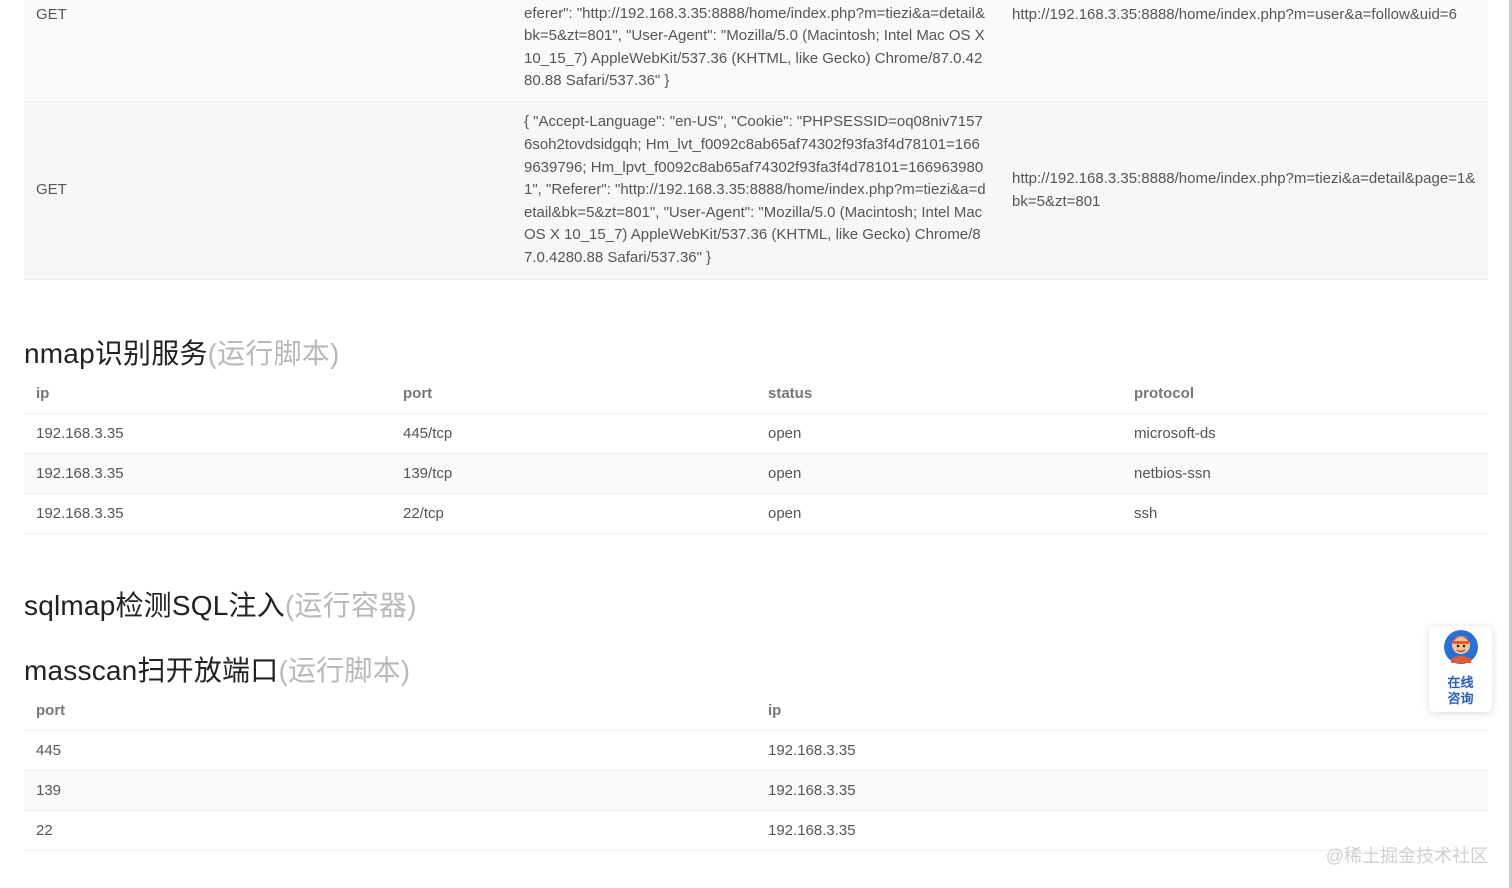  Describe the element at coordinates (1460, 669) in the screenshot. I see `online-consult-widget: 在线 咨询` at that location.